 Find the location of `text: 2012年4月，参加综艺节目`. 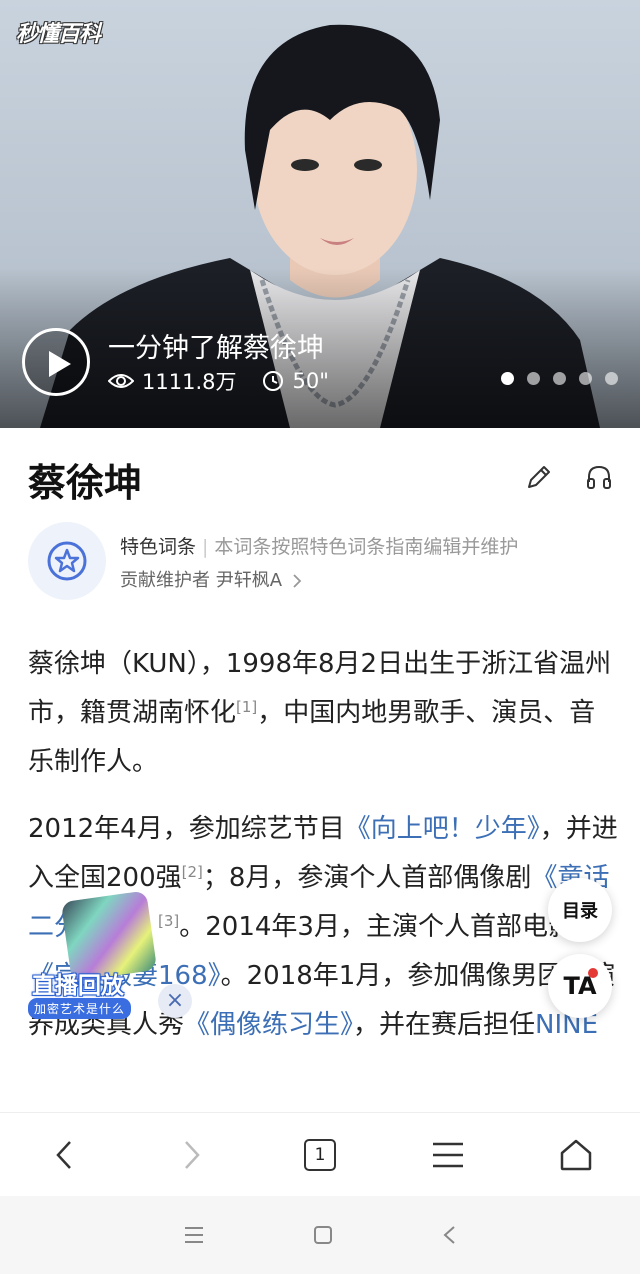

text: 2012年4月，参加综艺节目 is located at coordinates (186, 829).